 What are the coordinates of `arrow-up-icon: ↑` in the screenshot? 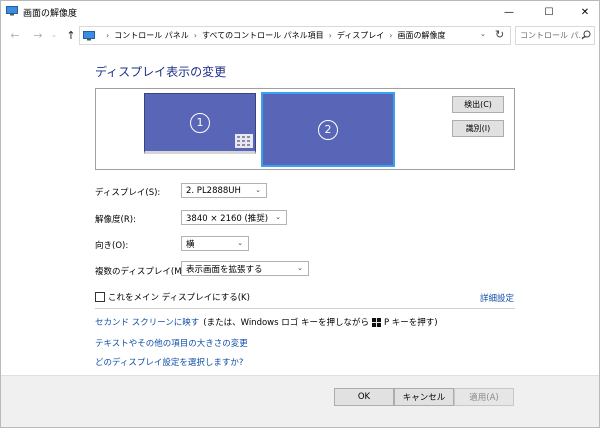 It's located at (71, 35).